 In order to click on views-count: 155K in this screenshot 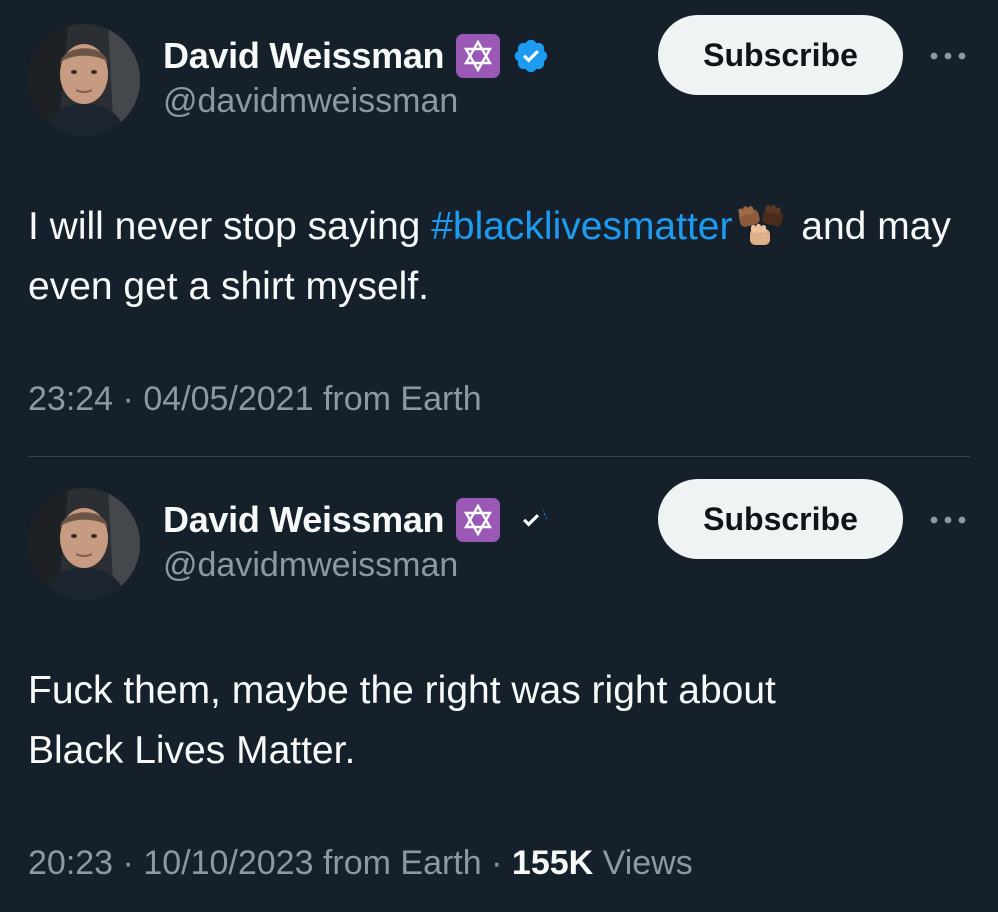, I will do `click(552, 863)`.